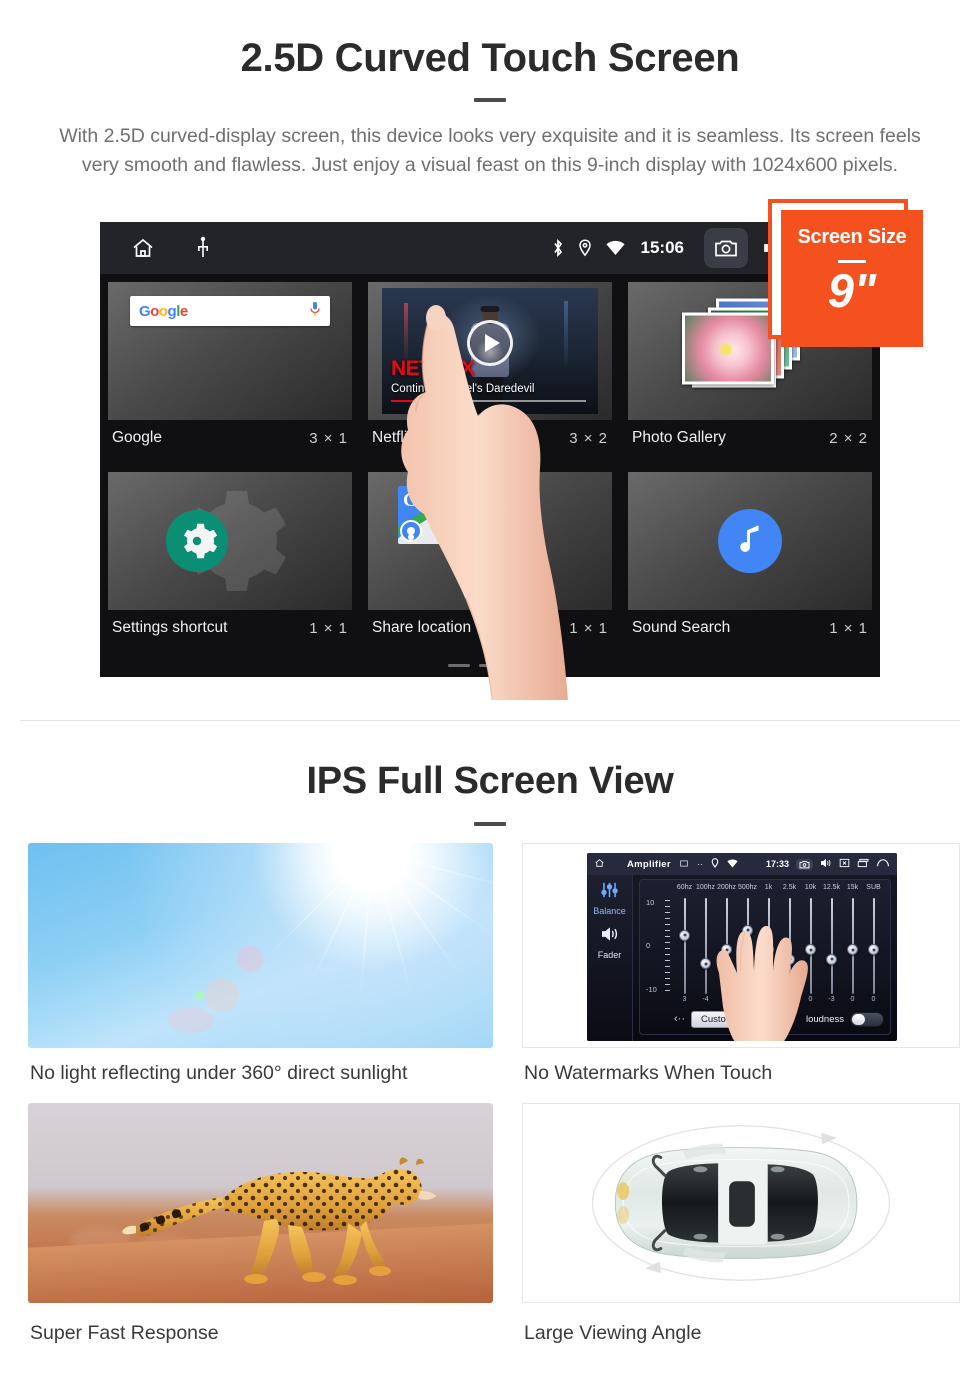  I want to click on loudness-control: loudness, so click(845, 1019).